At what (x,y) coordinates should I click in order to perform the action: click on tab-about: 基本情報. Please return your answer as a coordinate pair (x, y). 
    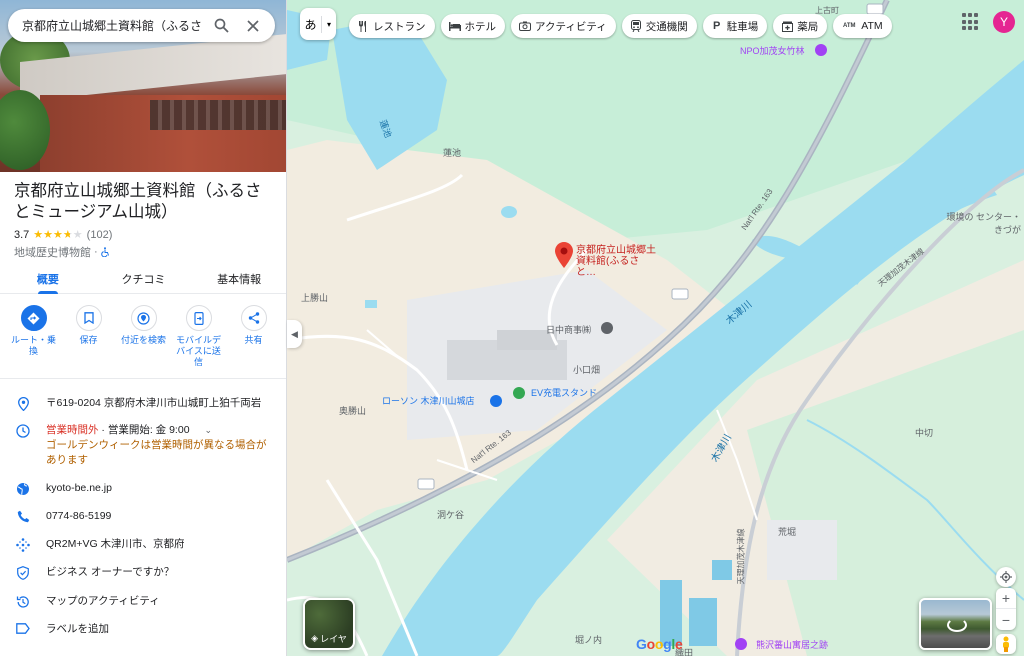
    Looking at the image, I should click on (238, 279).